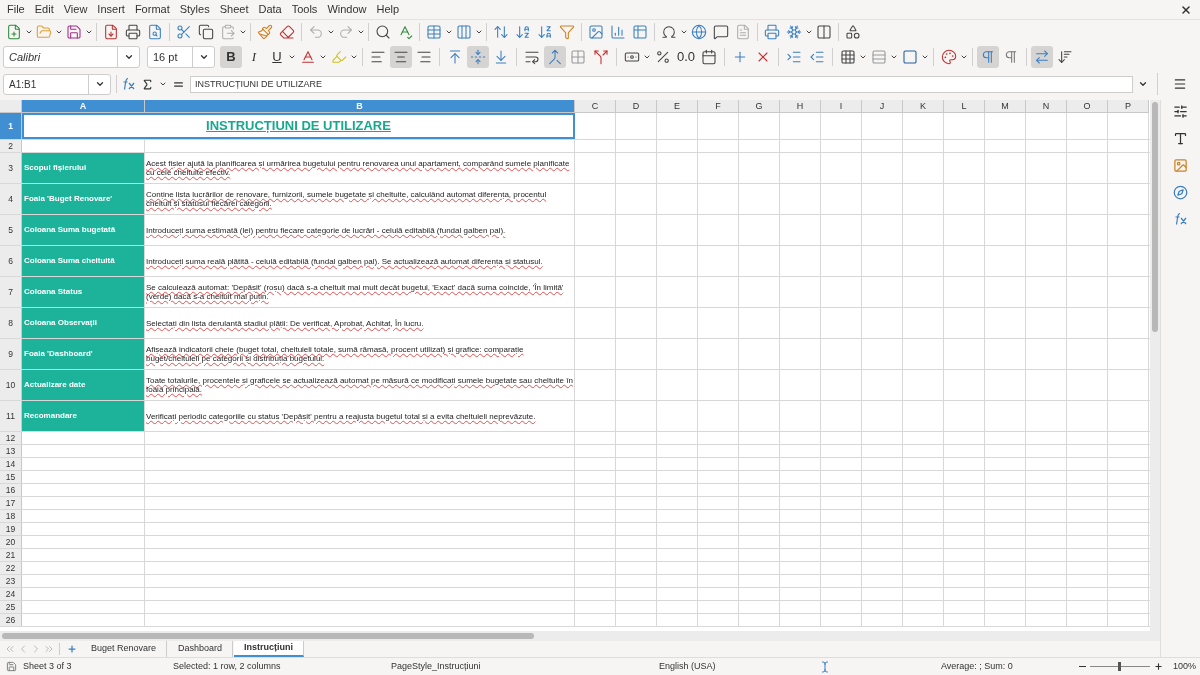  Describe the element at coordinates (11, 620) in the screenshot. I see `row-header: 26` at that location.